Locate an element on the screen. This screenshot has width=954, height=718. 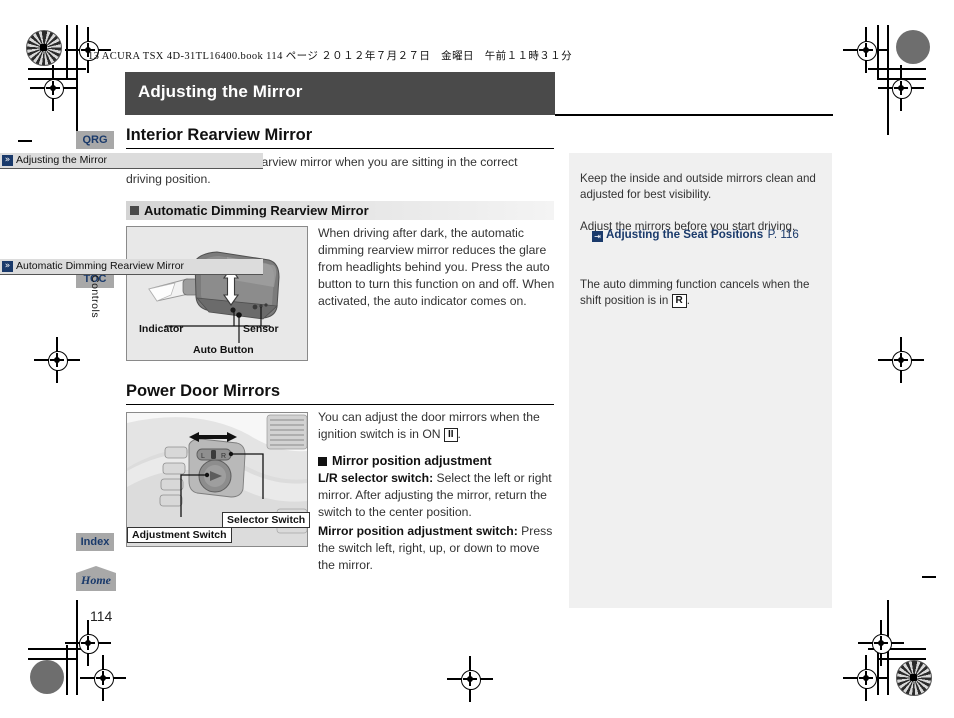
mirror-position-switch-label: Mirror position adjustment switch: is located at coordinates (418, 531).